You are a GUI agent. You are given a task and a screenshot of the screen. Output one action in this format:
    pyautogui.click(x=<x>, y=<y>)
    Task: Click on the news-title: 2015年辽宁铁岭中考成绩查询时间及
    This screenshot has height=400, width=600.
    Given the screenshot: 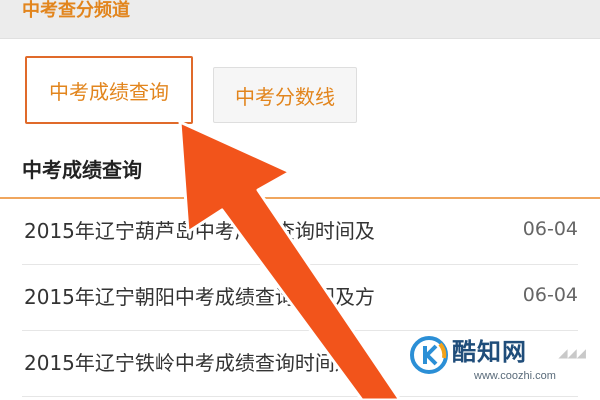 What is the action you would take?
    pyautogui.click(x=189, y=363)
    